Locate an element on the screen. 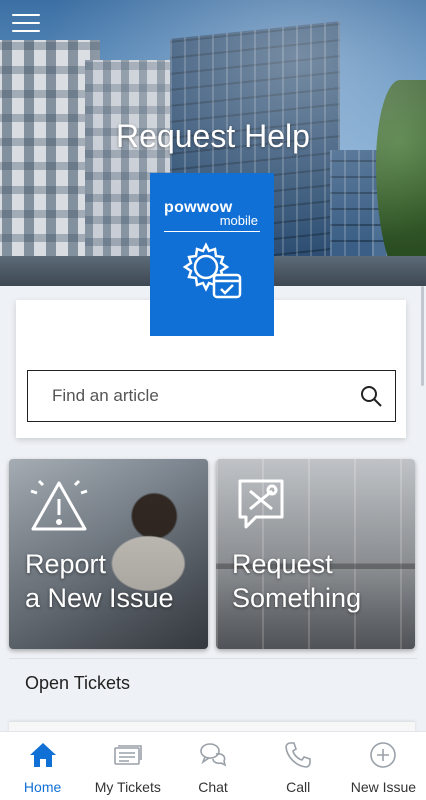  scrollbar is located at coordinates (422, 336).